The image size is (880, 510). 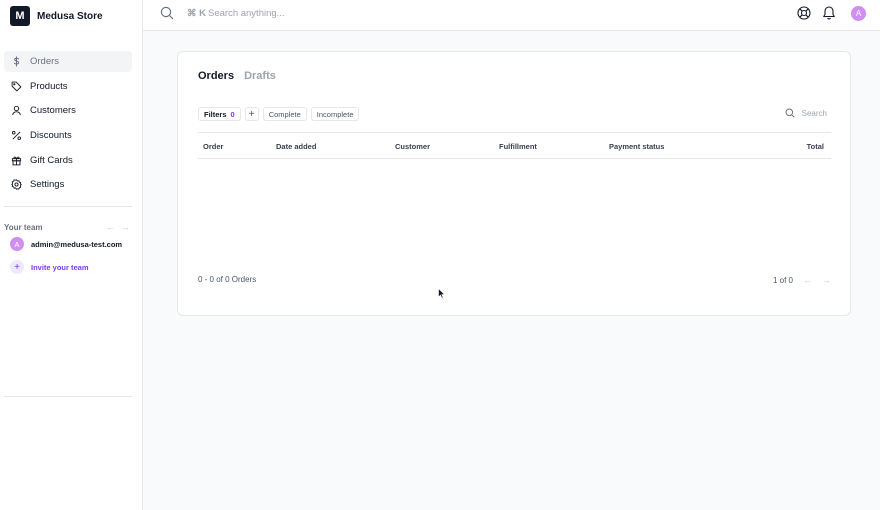 What do you see at coordinates (20, 16) in the screenshot?
I see `store-logo: M` at bounding box center [20, 16].